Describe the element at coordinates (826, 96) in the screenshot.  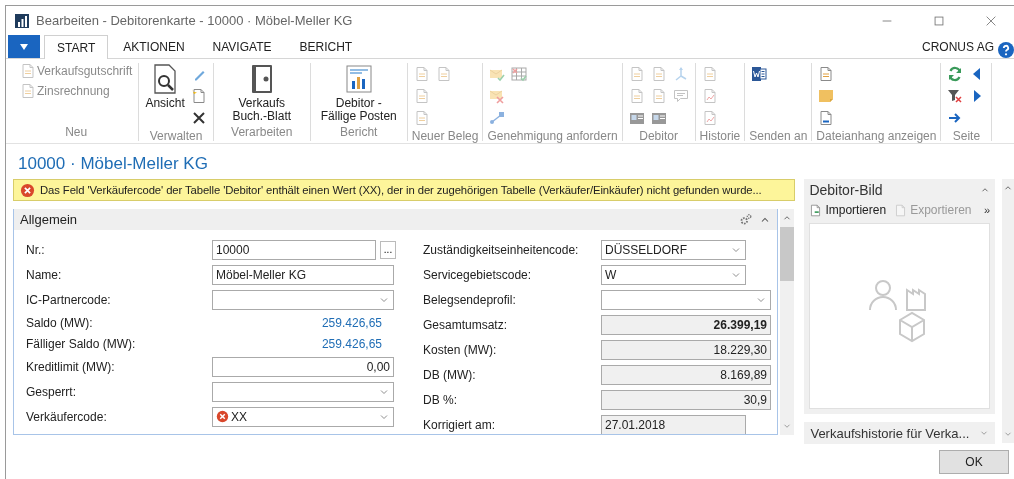
I see `note-icon` at that location.